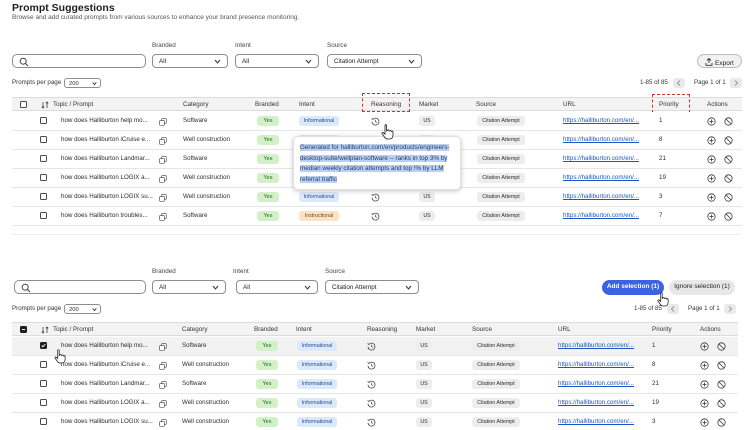 The height and width of the screenshot is (430, 750). I want to click on export-button: Export, so click(719, 61).